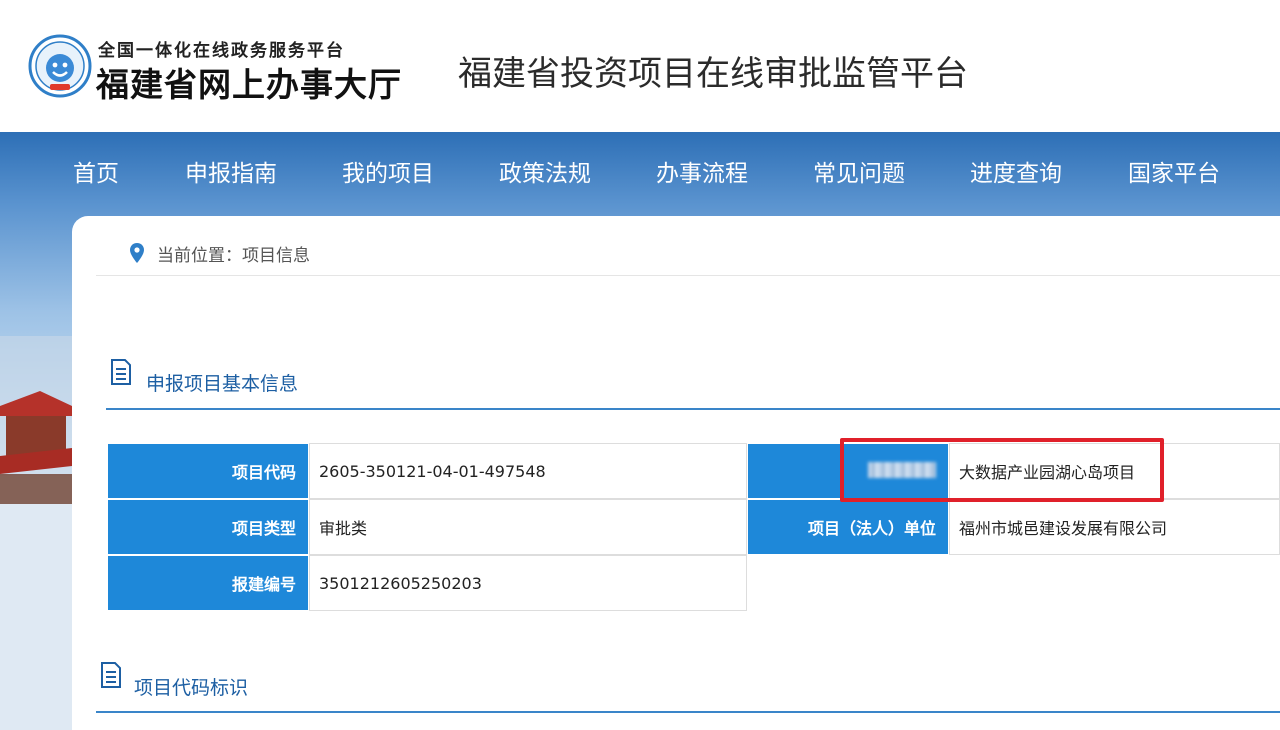 Image resolution: width=1280 pixels, height=730 pixels. I want to click on value-project-type: 审批类, so click(528, 527).